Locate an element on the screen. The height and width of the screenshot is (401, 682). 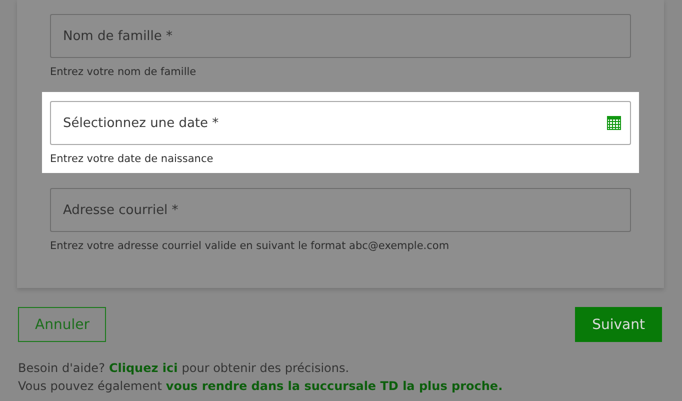
help-link: Cliquez ici is located at coordinates (143, 368).